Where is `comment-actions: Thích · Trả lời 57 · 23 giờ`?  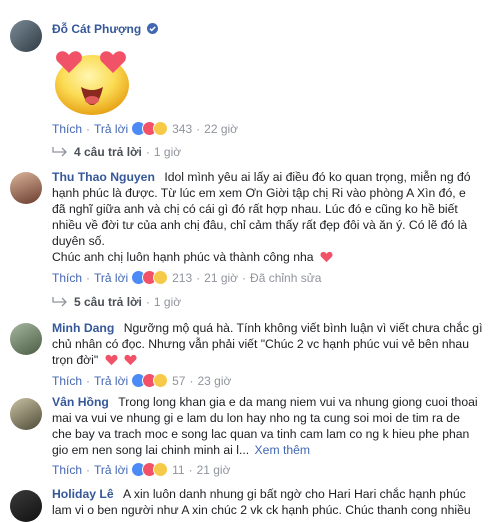
comment-actions: Thích · Trả lời 57 · 23 giờ is located at coordinates (141, 380).